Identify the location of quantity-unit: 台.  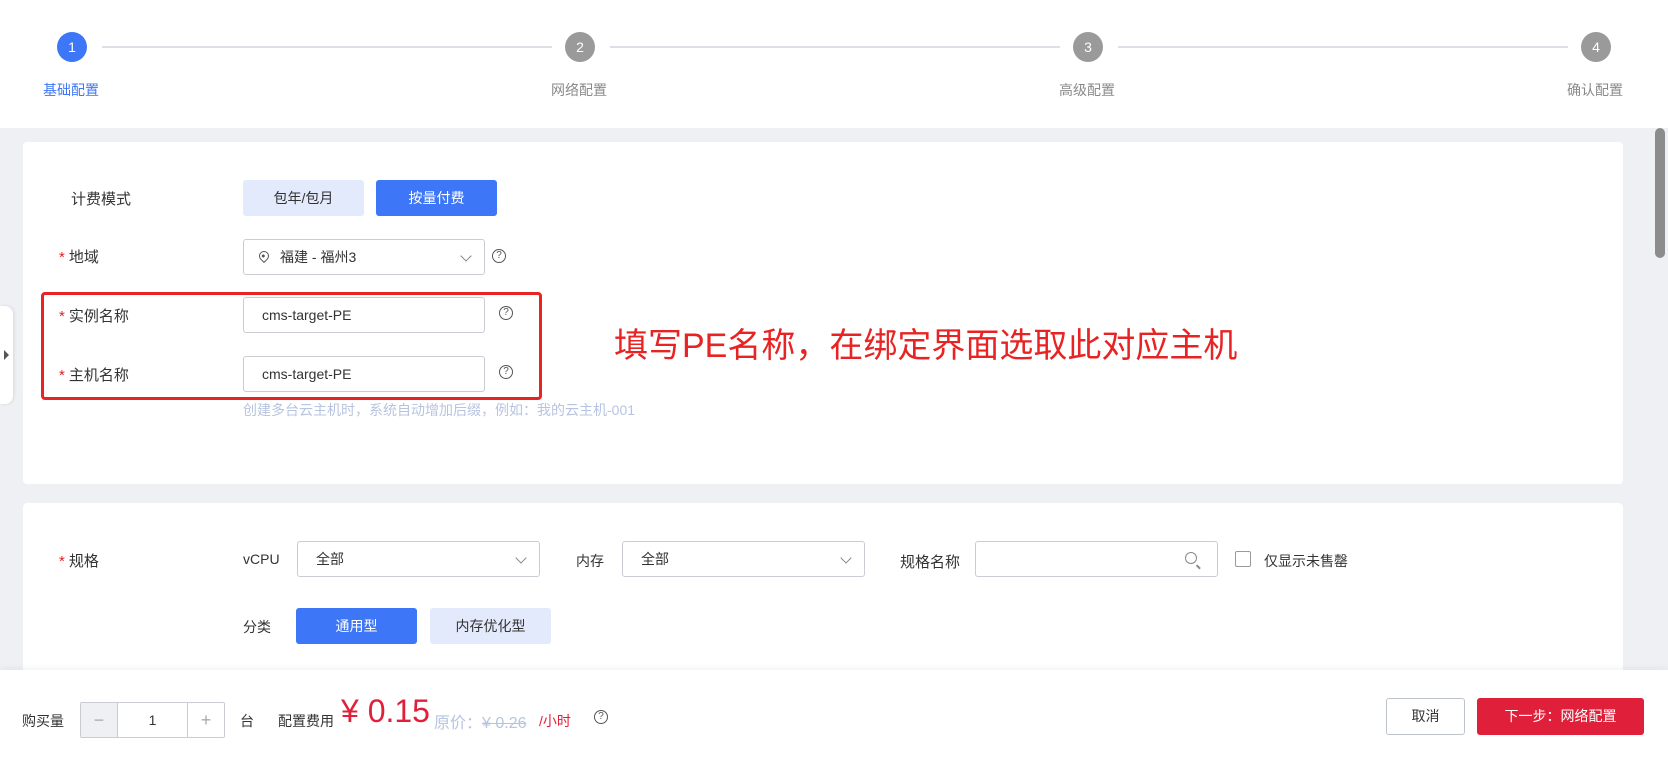
(247, 721).